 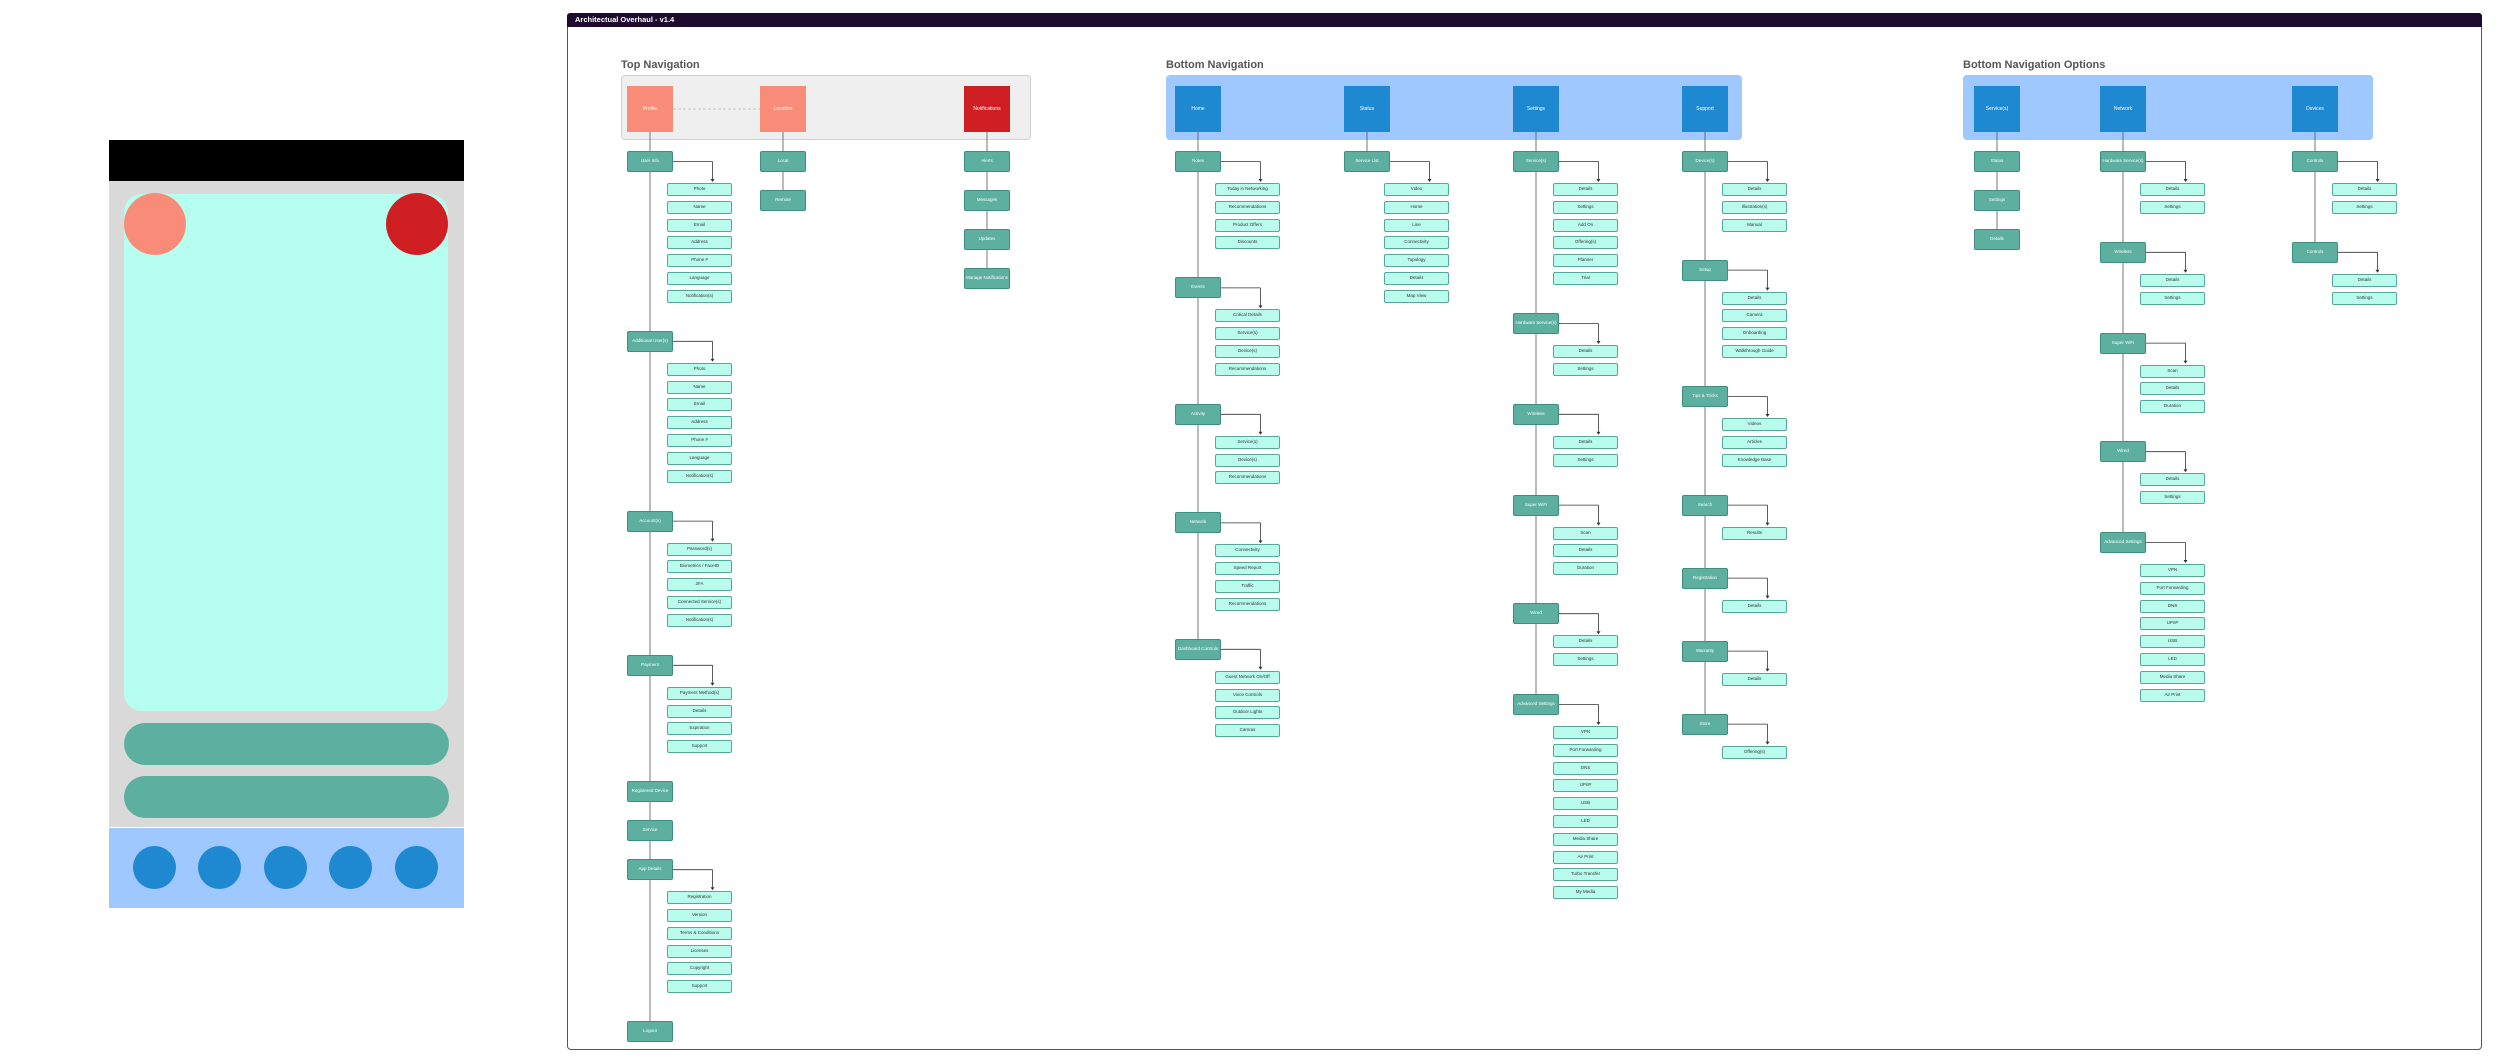 What do you see at coordinates (1997, 109) in the screenshot?
I see `nav-tile-service-s: Service(s)` at bounding box center [1997, 109].